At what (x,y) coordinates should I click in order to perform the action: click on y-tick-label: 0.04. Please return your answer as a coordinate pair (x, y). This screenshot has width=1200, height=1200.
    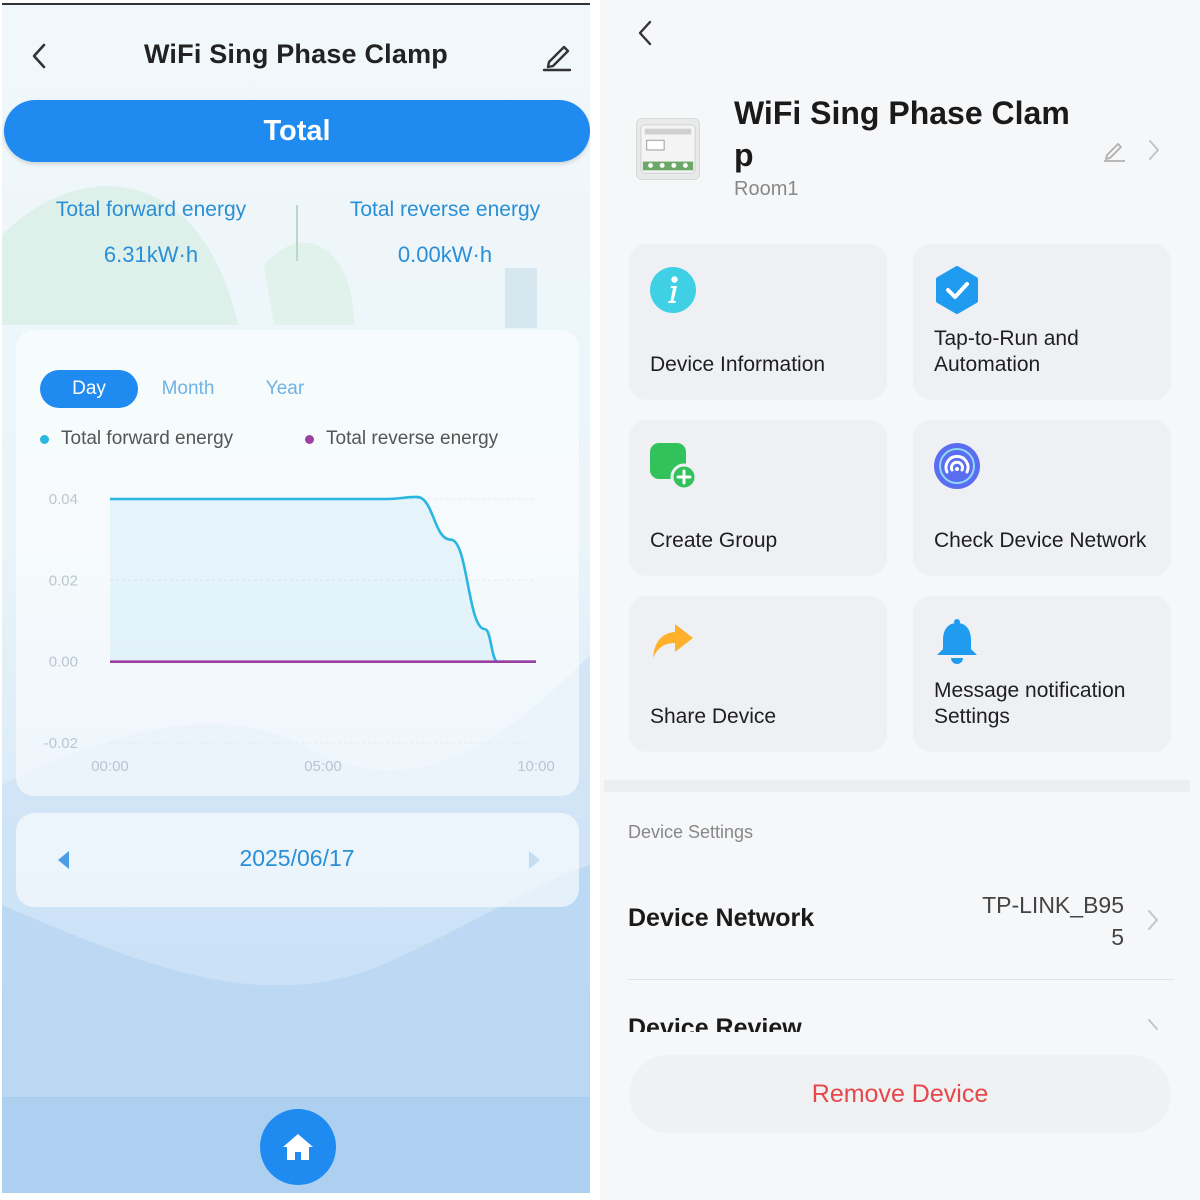
    Looking at the image, I should click on (63, 499).